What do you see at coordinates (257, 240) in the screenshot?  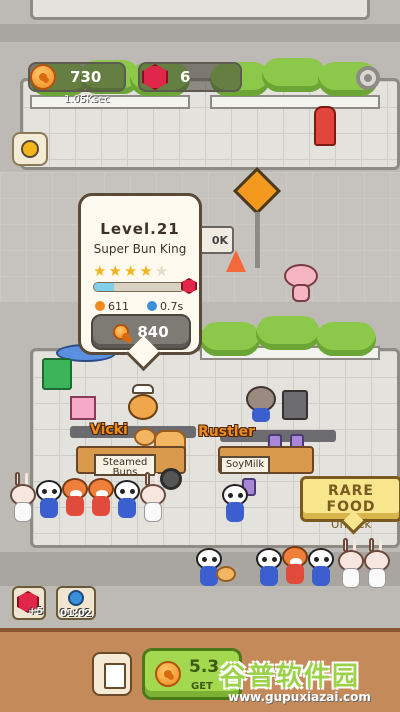 I see `sign-pole` at bounding box center [257, 240].